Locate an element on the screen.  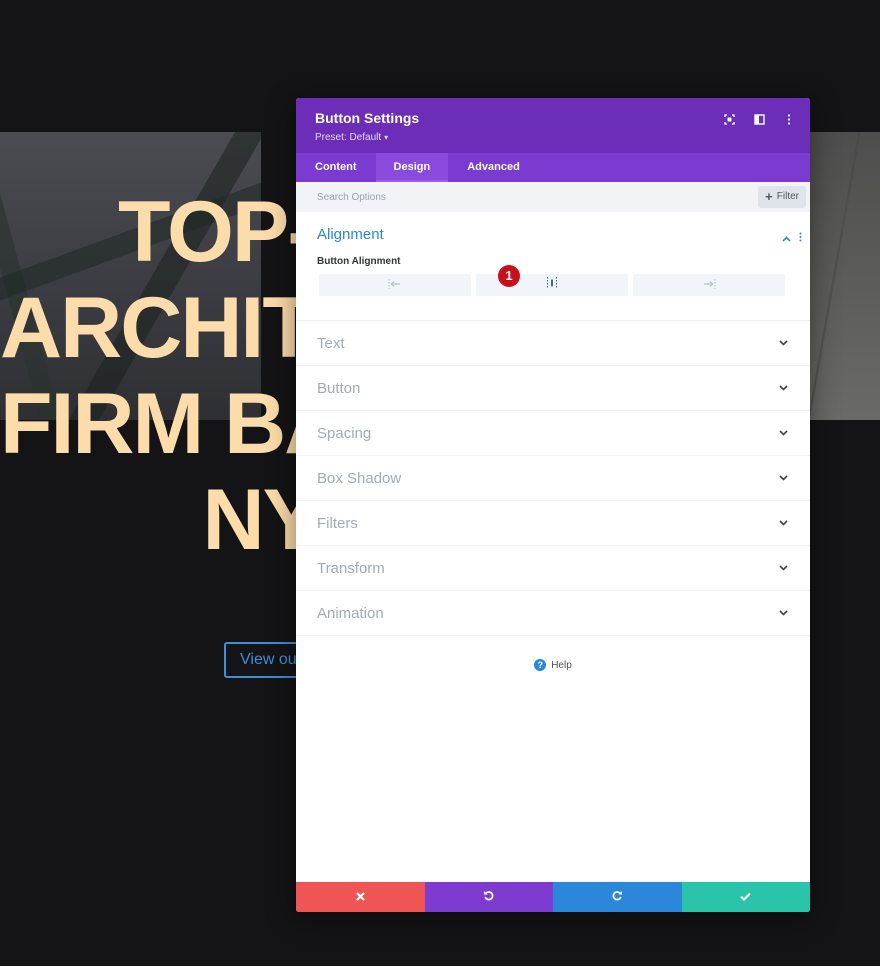
caret-down-icon: ▾ is located at coordinates (386, 137).